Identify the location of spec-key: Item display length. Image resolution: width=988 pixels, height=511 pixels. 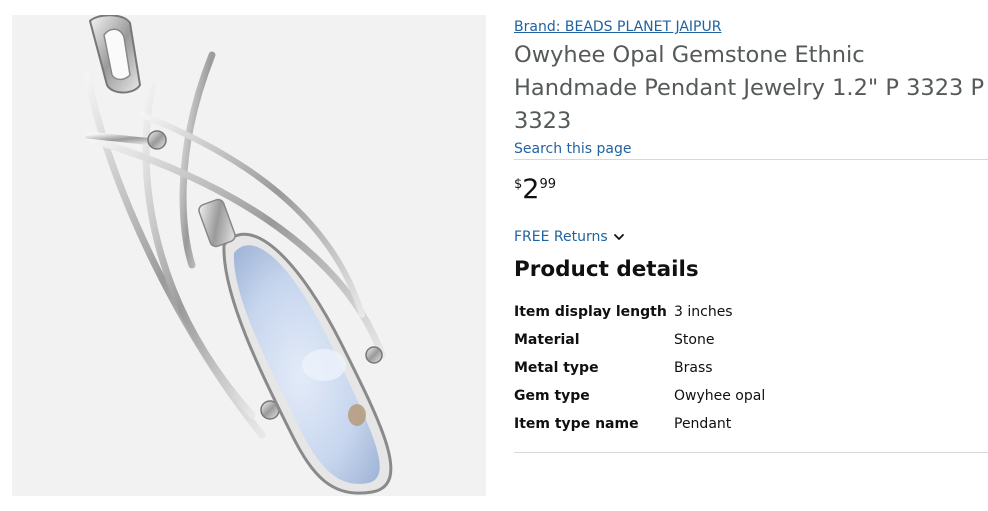
(590, 312).